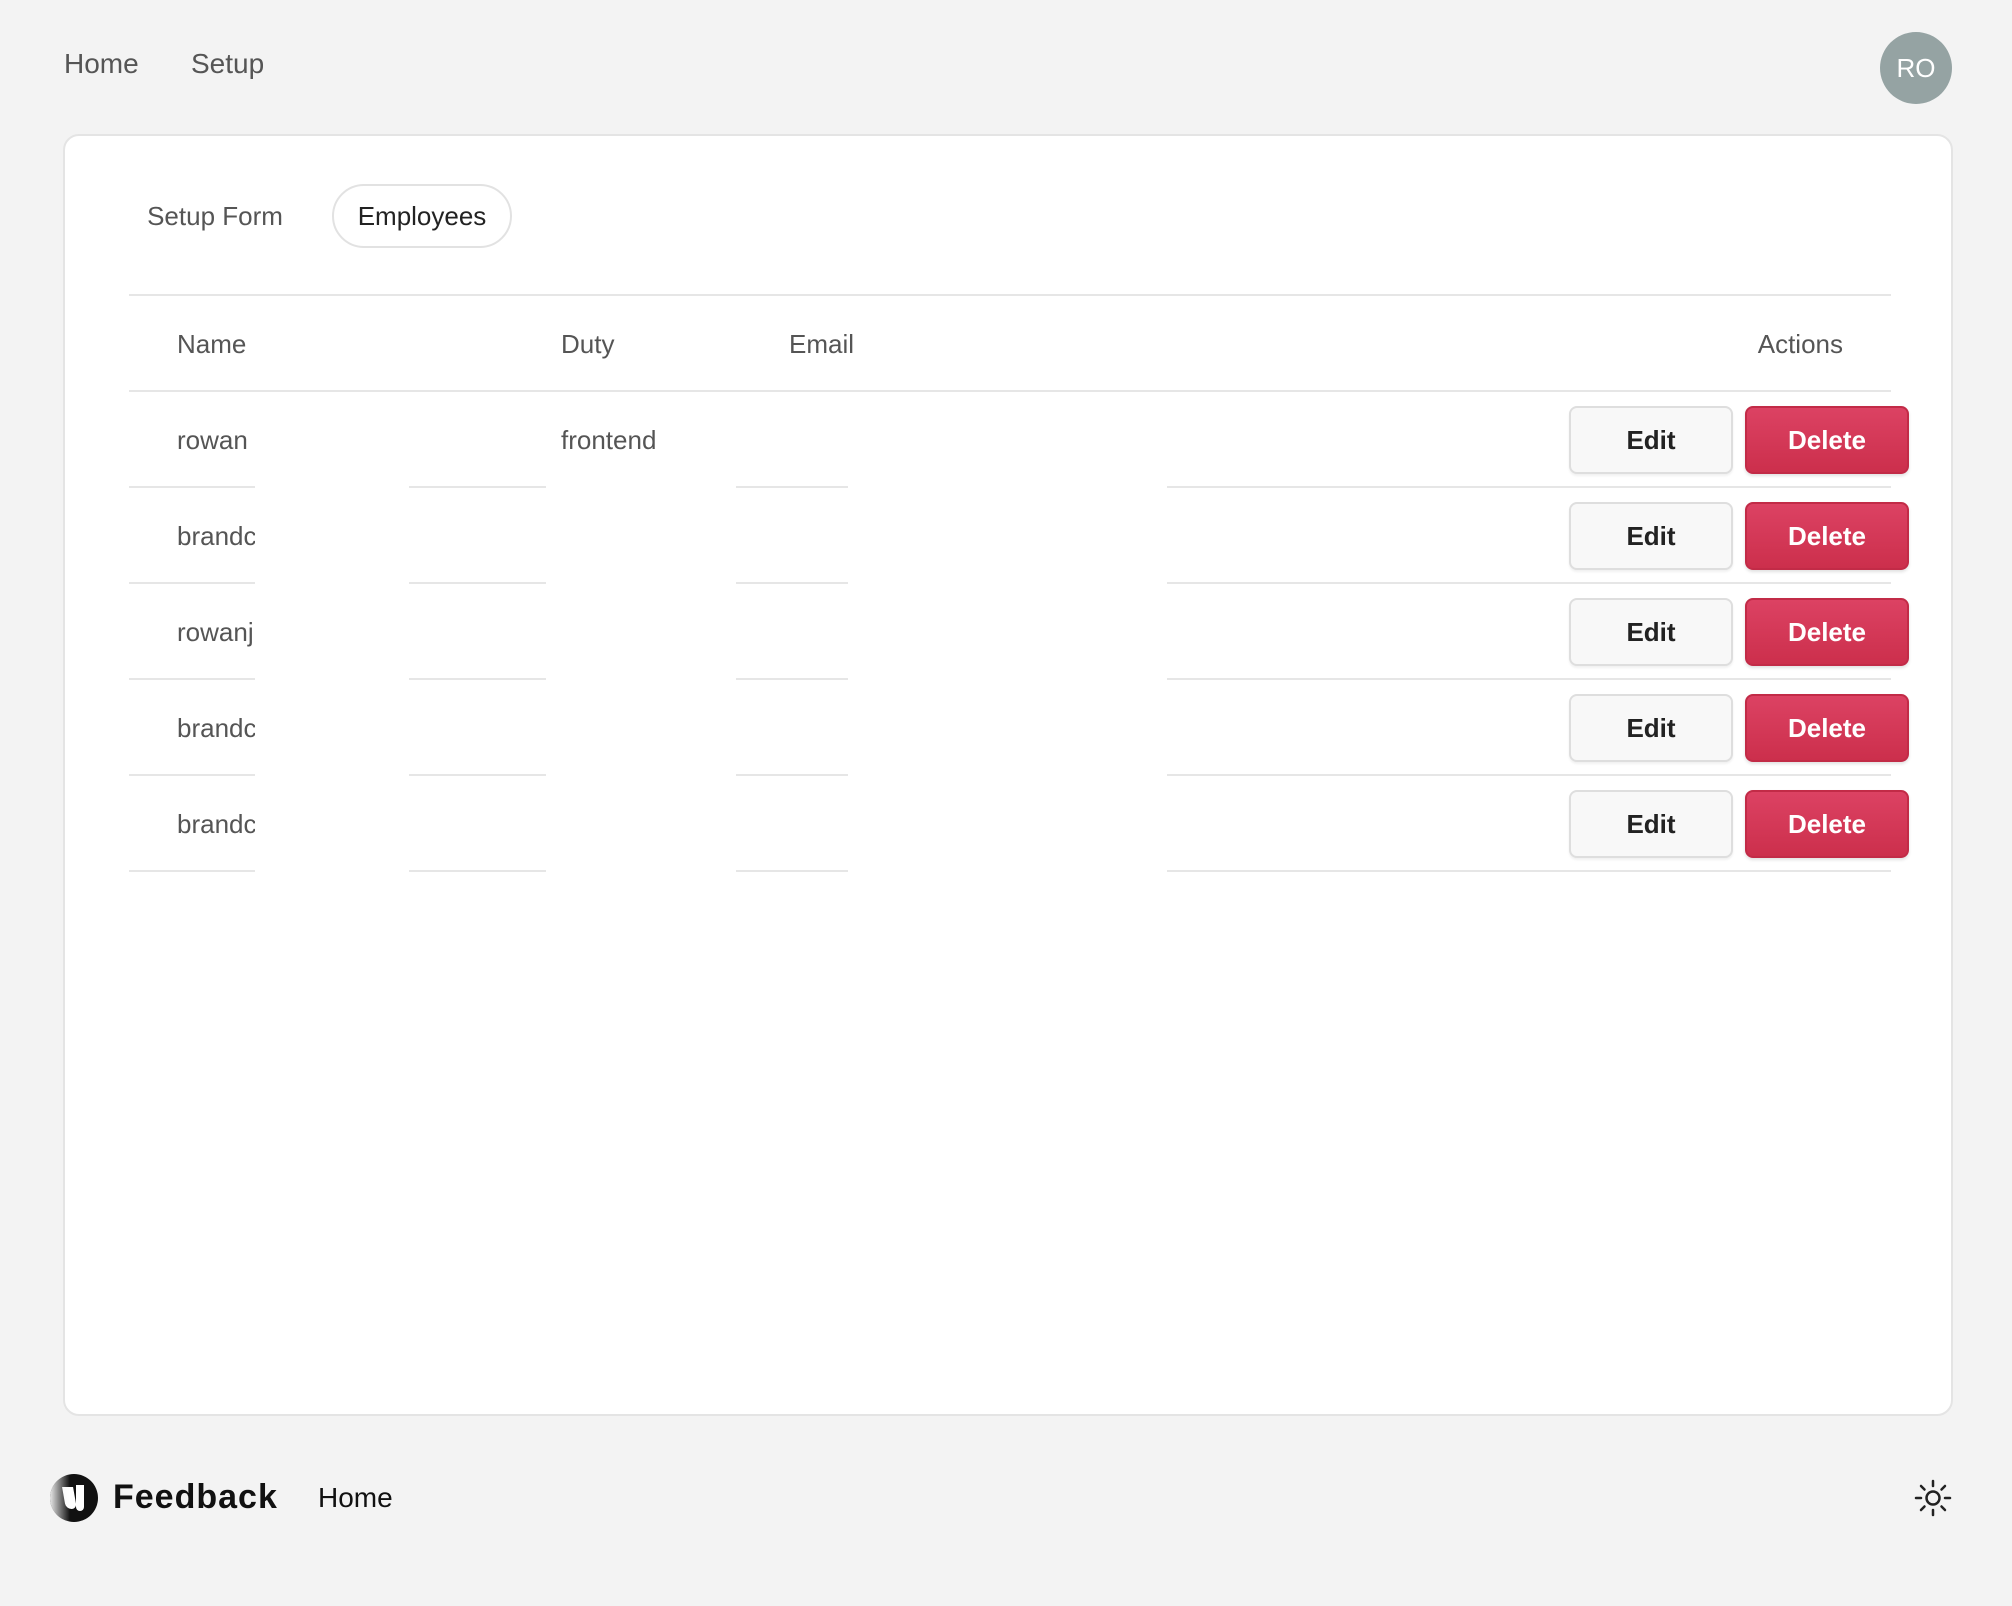  I want to click on employee-duty-cell: frontend, so click(609, 439).